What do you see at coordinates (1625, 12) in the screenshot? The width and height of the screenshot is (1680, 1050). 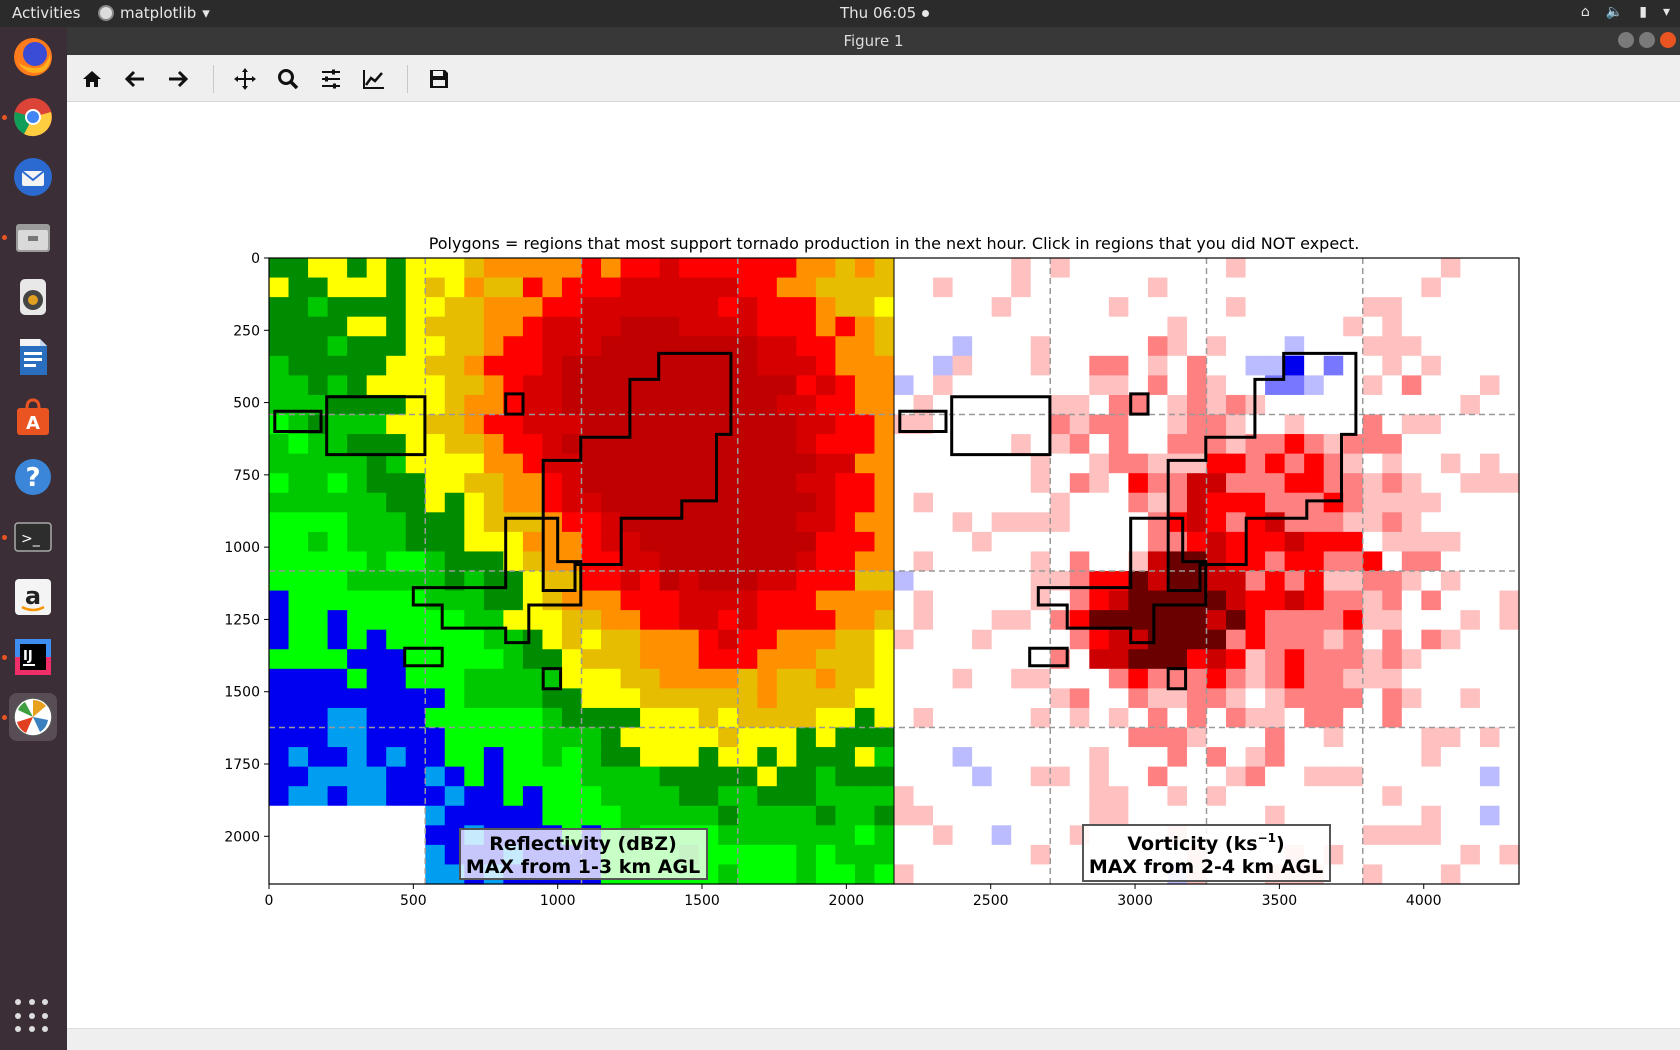 I see `system-tray: ⌂ 🔈 ▮ ▾` at bounding box center [1625, 12].